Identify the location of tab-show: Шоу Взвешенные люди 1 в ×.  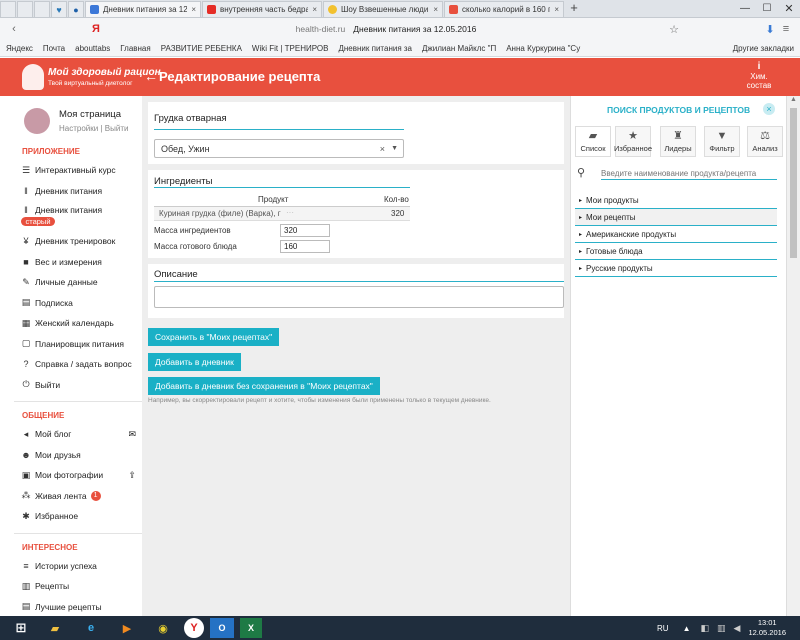
(383, 9).